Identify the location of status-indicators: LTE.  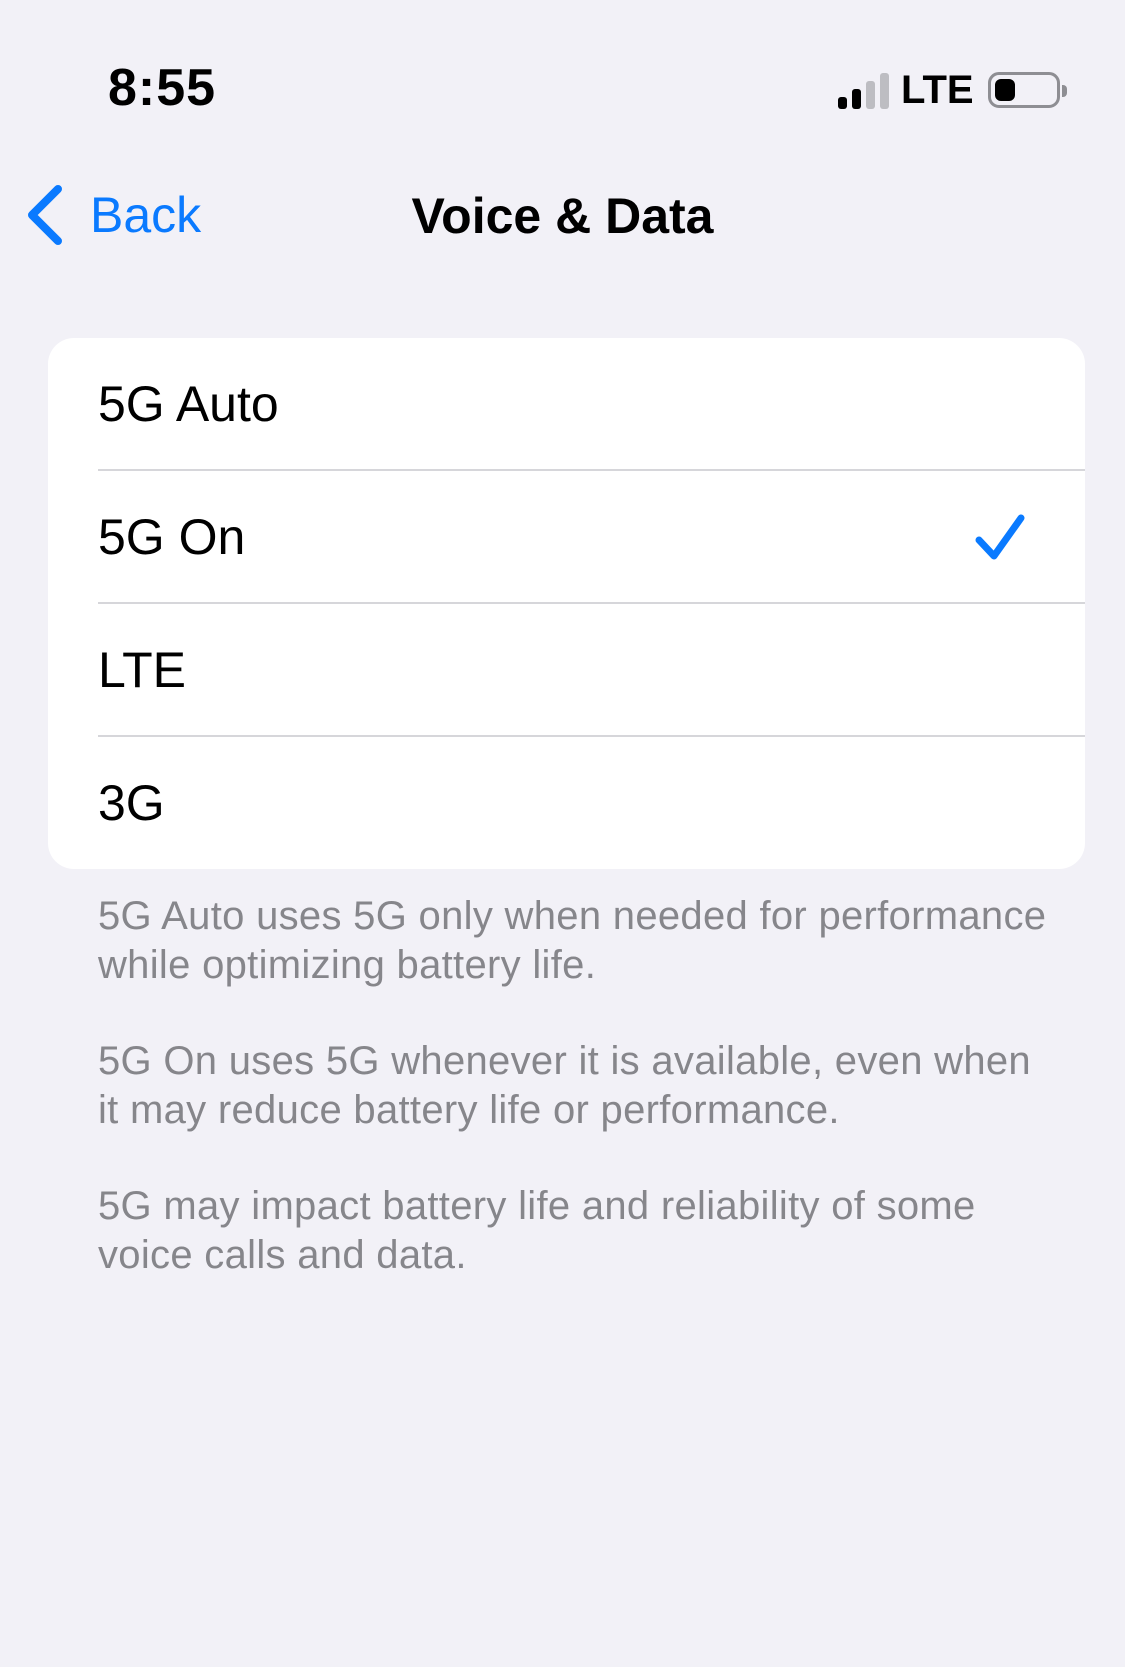
(952, 90).